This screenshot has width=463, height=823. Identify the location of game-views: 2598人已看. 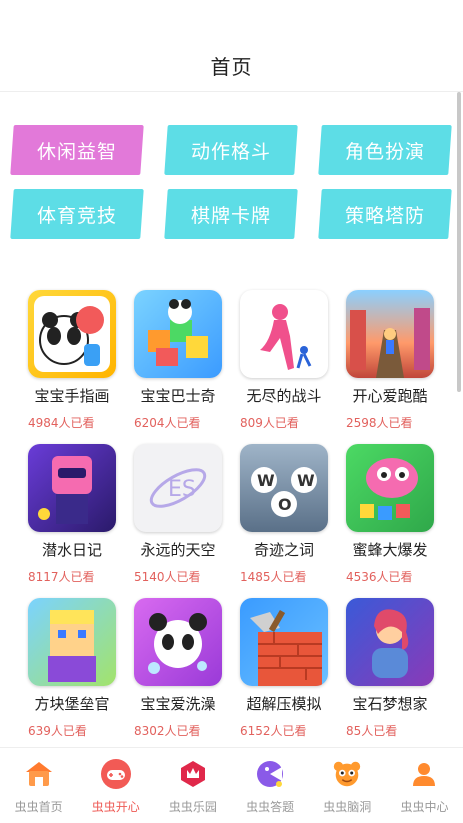
(379, 423).